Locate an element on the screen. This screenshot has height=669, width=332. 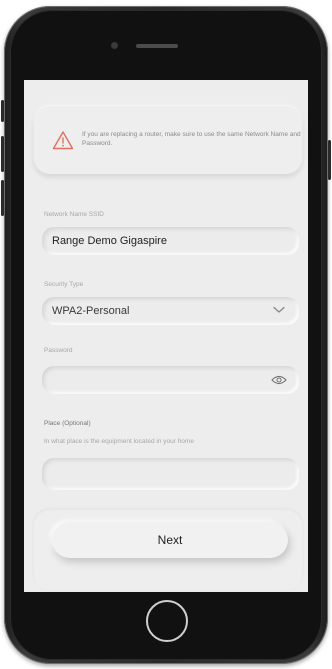
home-button is located at coordinates (167, 621).